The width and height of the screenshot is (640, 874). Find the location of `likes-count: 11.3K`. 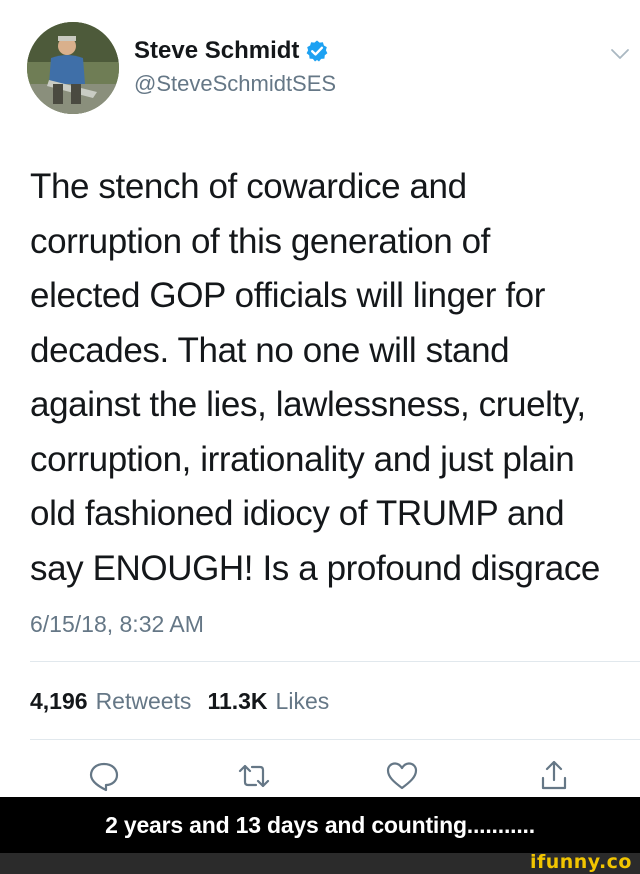

likes-count: 11.3K is located at coordinates (237, 701).